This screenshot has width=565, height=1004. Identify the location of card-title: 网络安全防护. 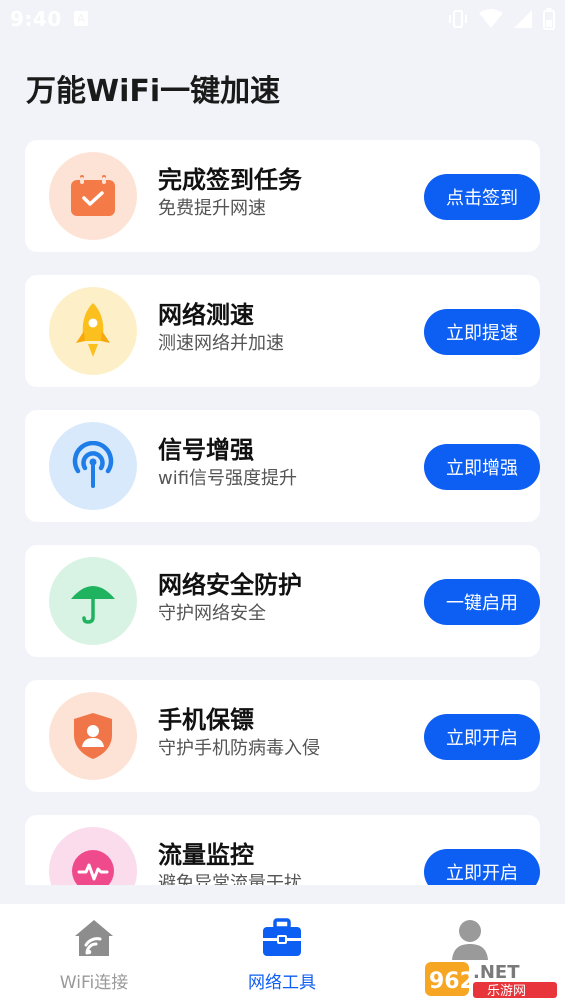
(230, 585).